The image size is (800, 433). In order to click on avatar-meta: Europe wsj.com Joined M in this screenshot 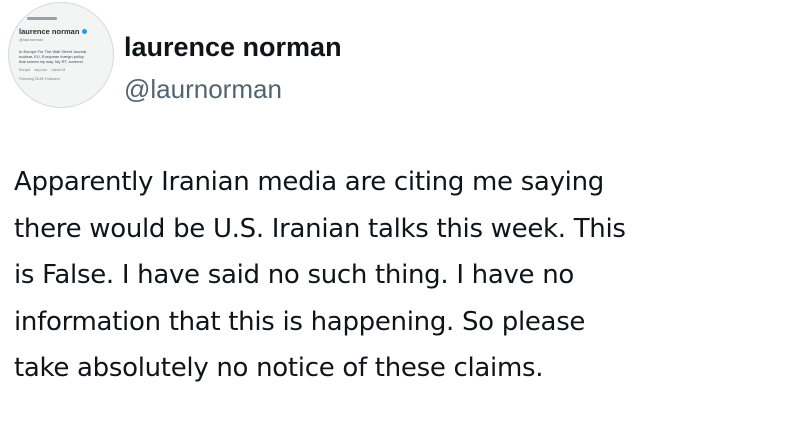, I will do `click(64, 70)`.